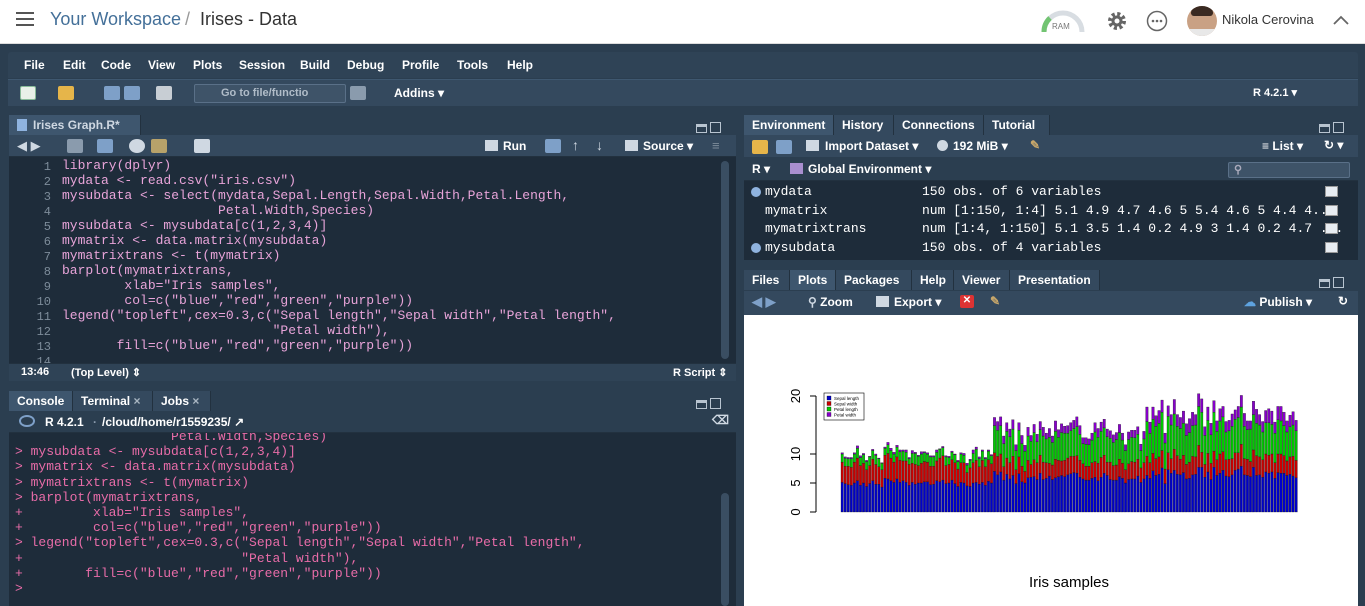  What do you see at coordinates (1157, 21) in the screenshot?
I see `more-options-icon` at bounding box center [1157, 21].